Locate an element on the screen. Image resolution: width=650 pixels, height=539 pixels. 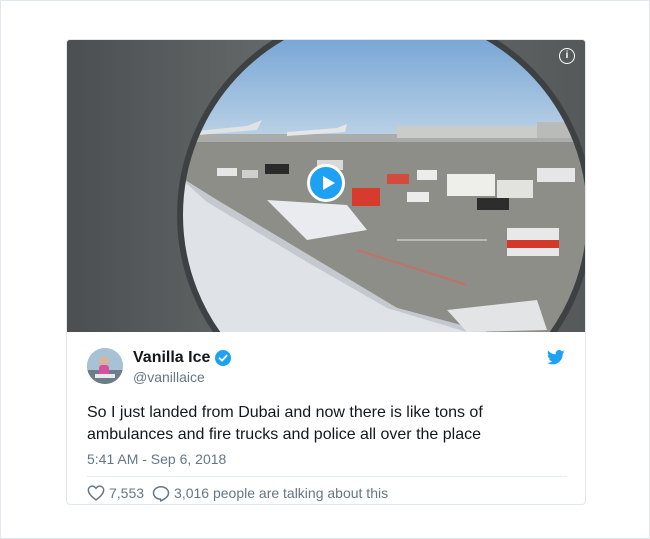
like-button: 7,553 is located at coordinates (115, 493).